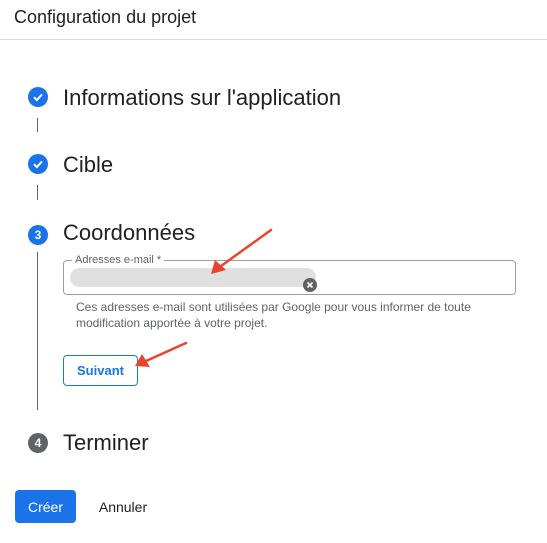  Describe the element at coordinates (273, 20) in the screenshot. I see `header: Configuration du projet` at that location.